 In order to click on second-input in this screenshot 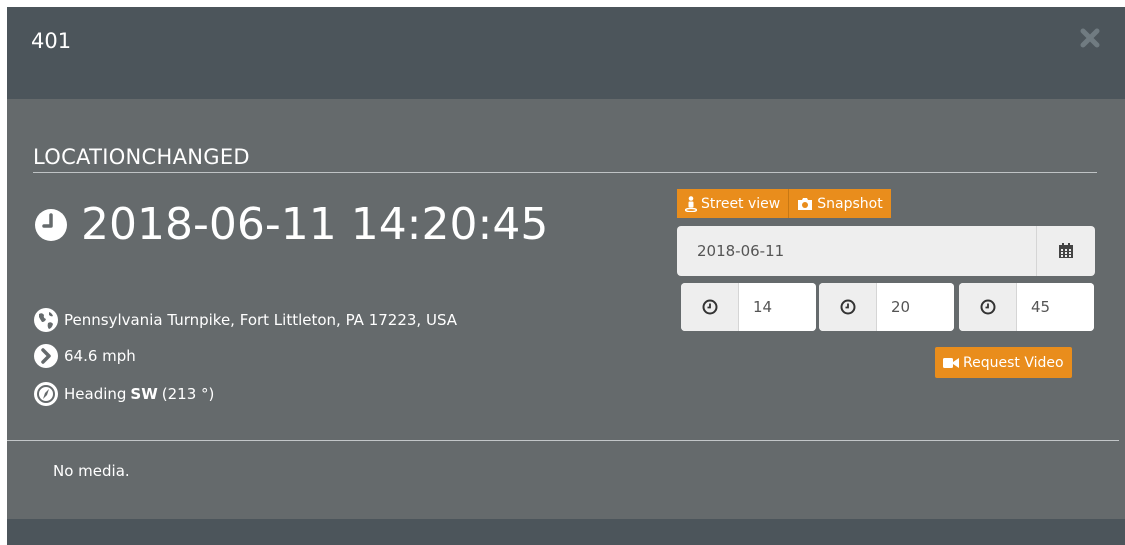, I will do `click(1055, 307)`.